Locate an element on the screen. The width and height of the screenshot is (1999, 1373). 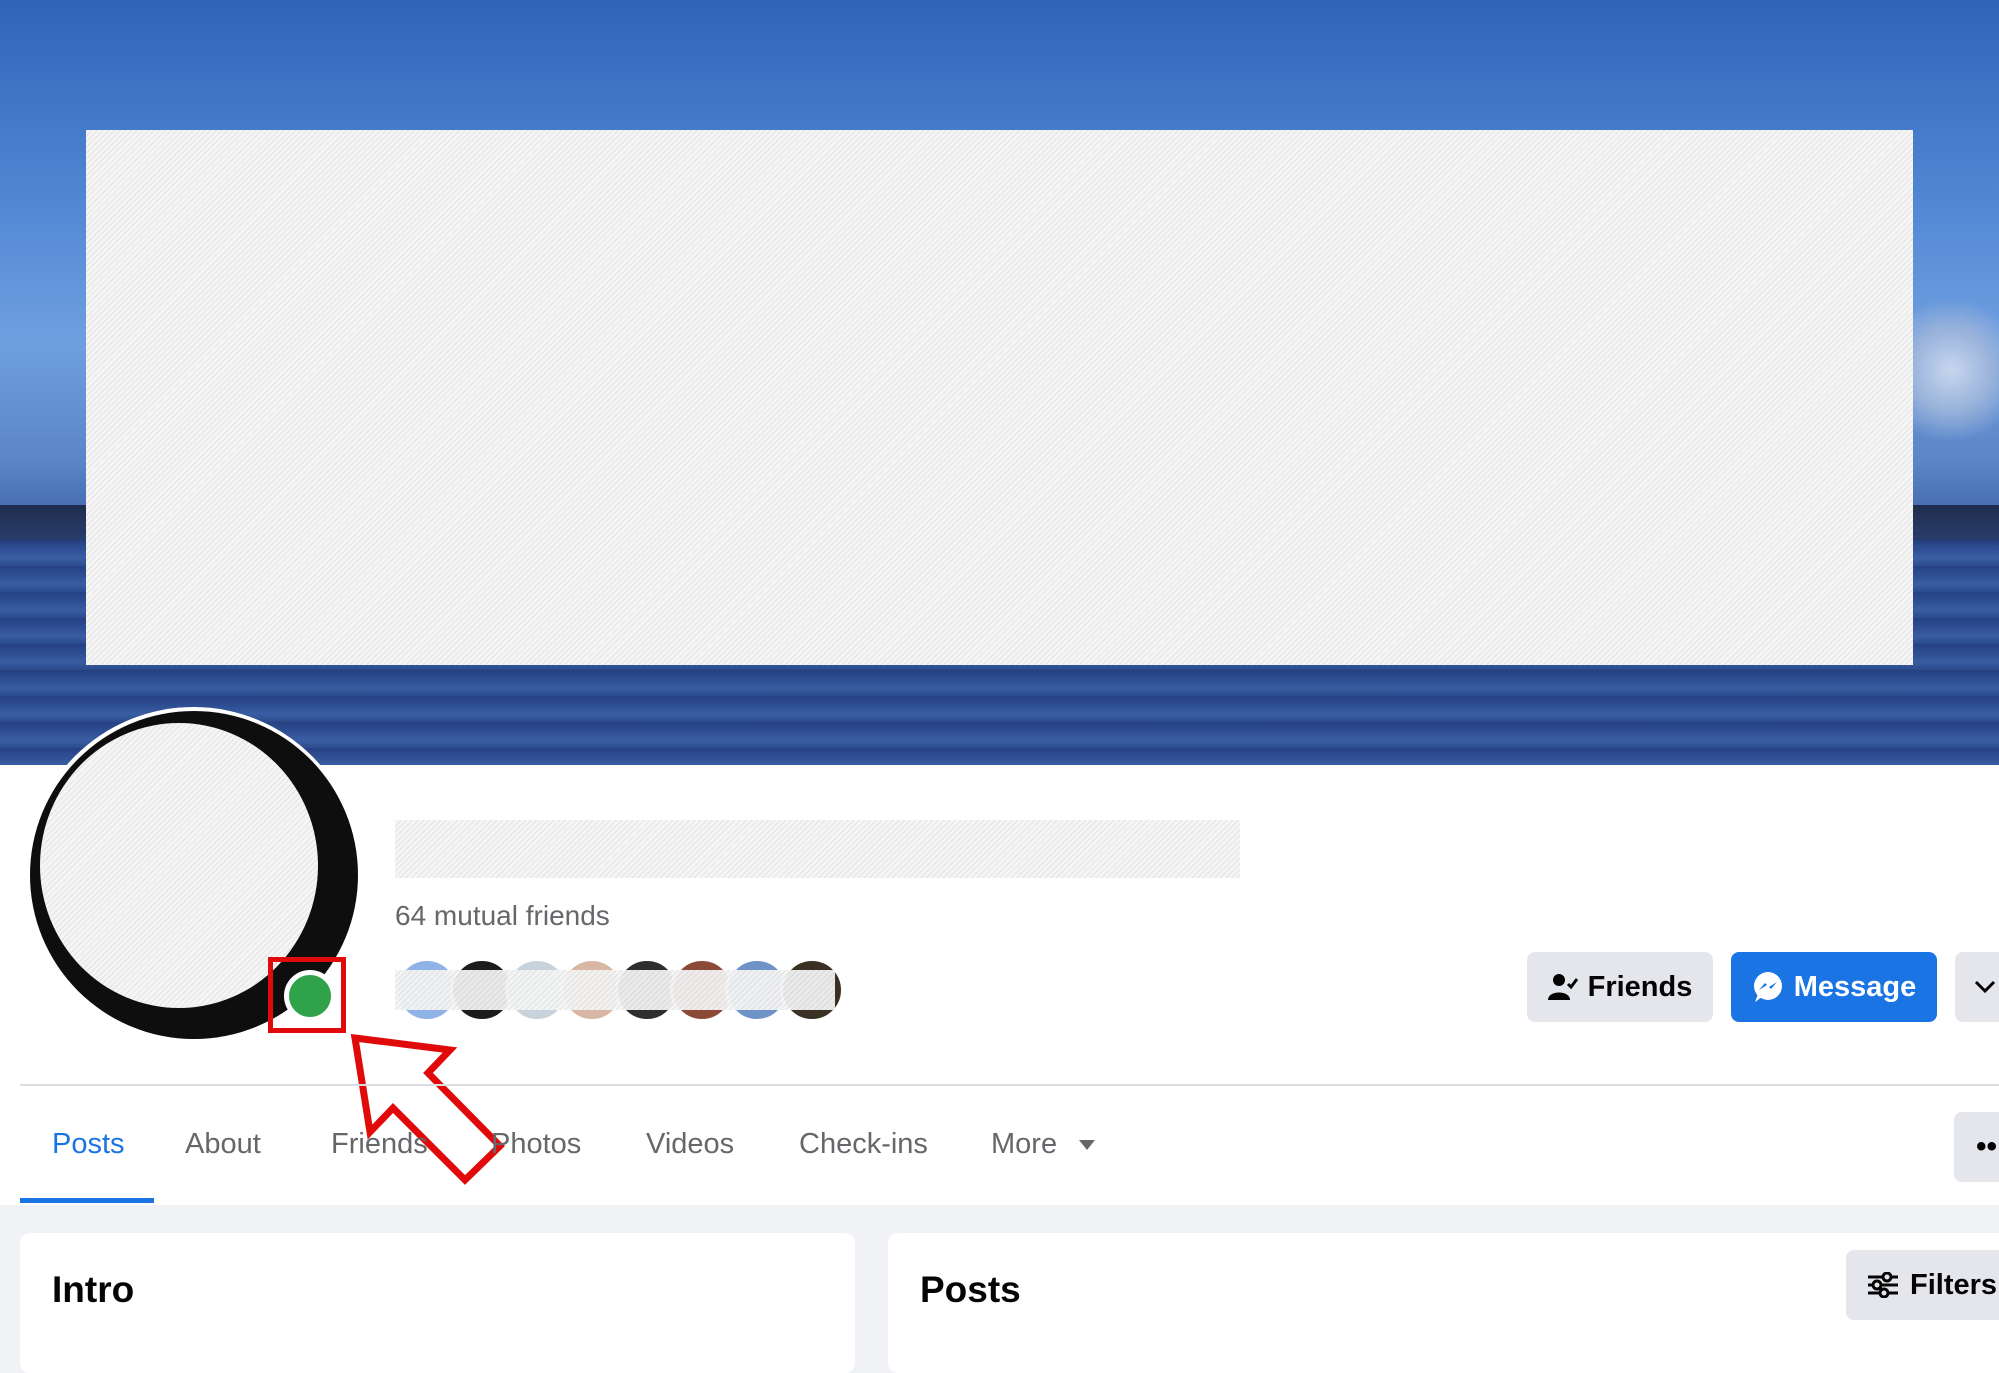
tab-check-ins: Check-ins is located at coordinates (863, 1144).